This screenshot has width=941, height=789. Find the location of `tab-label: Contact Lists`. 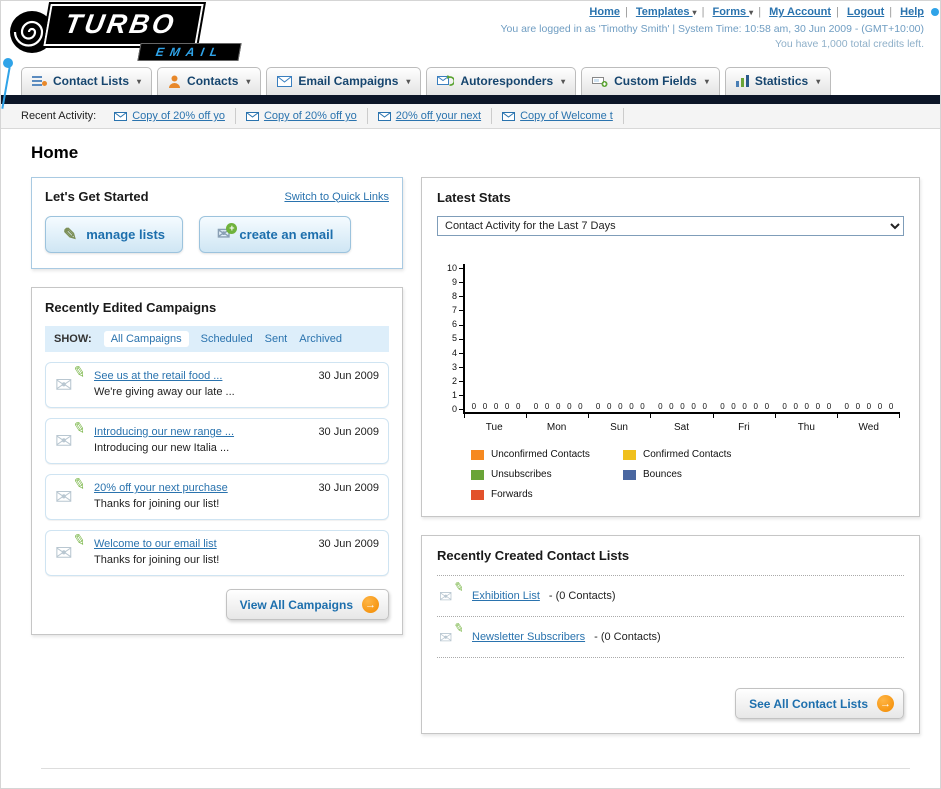

tab-label: Contact Lists is located at coordinates (91, 81).